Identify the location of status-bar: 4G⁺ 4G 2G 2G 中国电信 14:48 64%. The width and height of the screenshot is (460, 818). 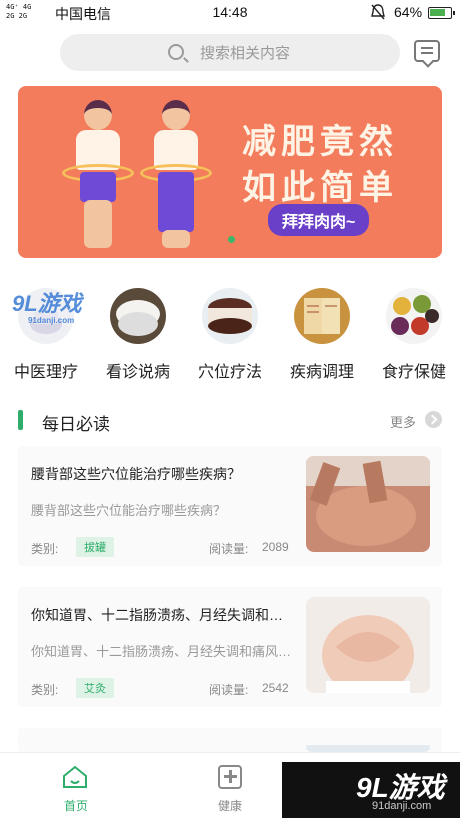
(230, 13).